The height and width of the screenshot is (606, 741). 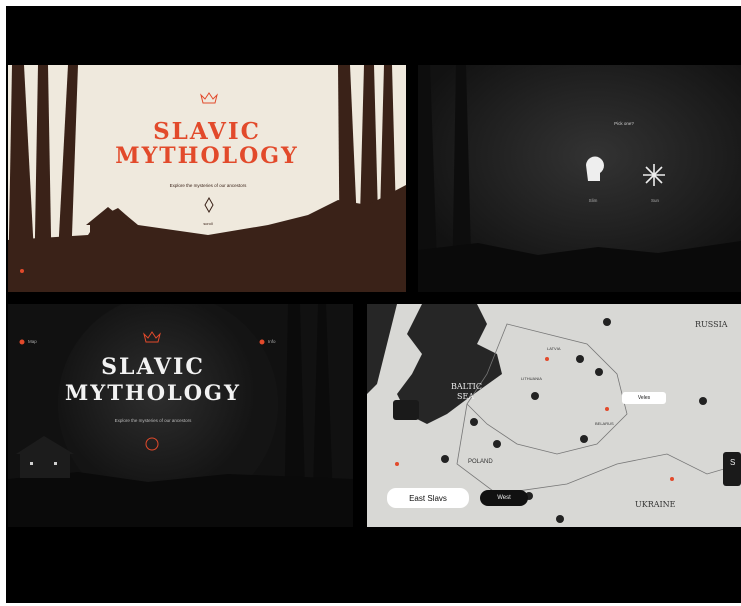 What do you see at coordinates (153, 367) in the screenshot?
I see `title-line-1-dark: SLAVIC` at bounding box center [153, 367].